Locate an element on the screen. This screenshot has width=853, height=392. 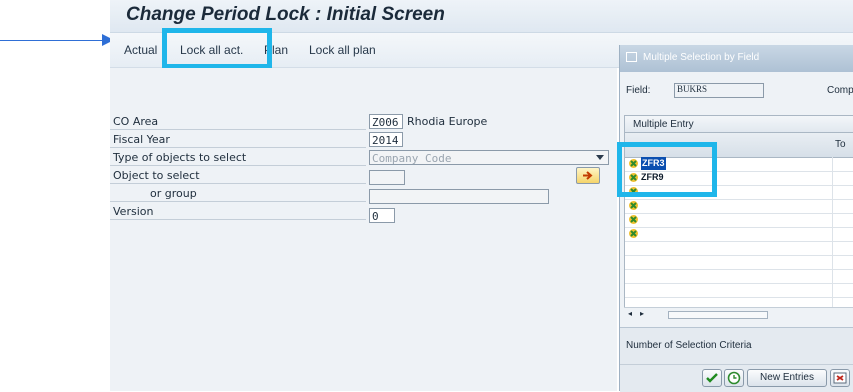
co-area-description: Rhodia Europe is located at coordinates (447, 121).